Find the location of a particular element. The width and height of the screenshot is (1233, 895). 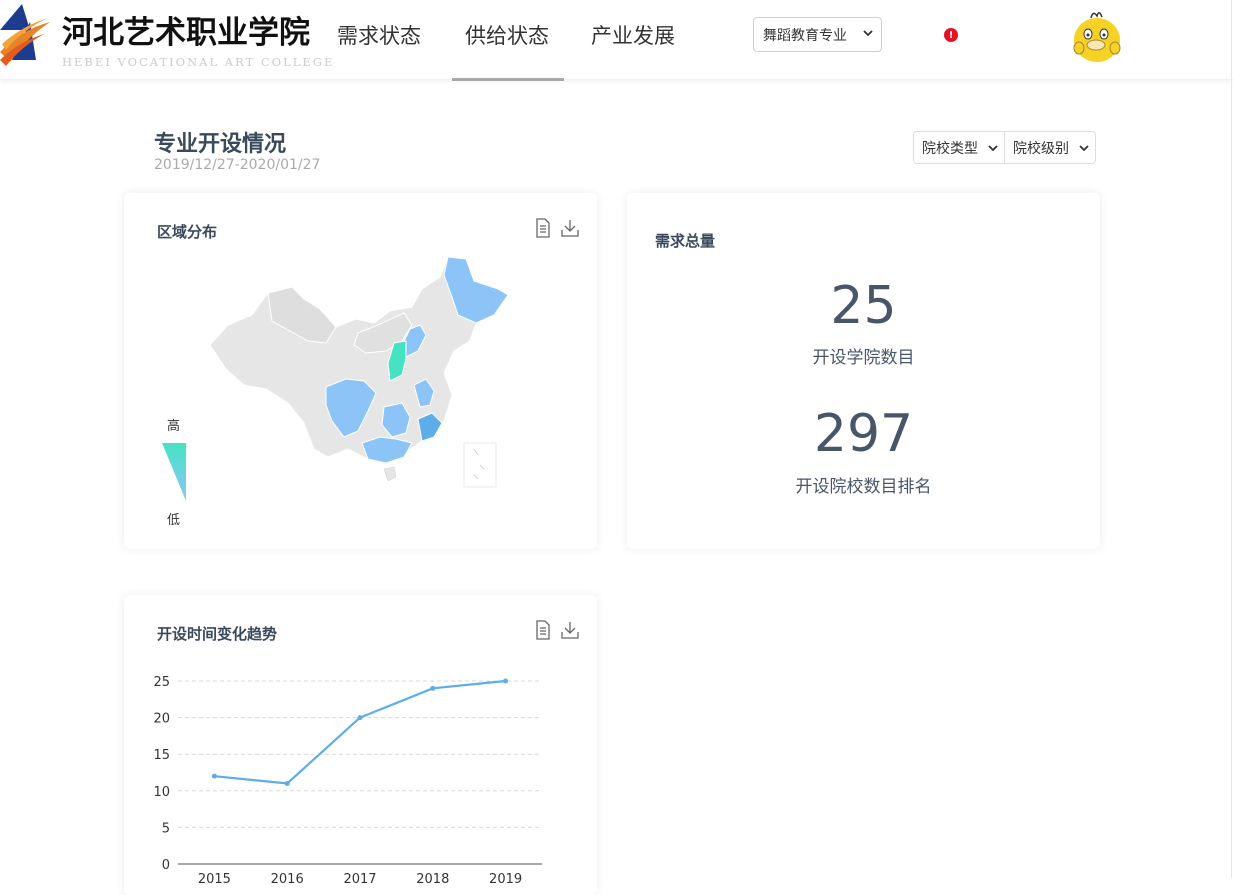

x-tick-label: 2017 is located at coordinates (359, 879).